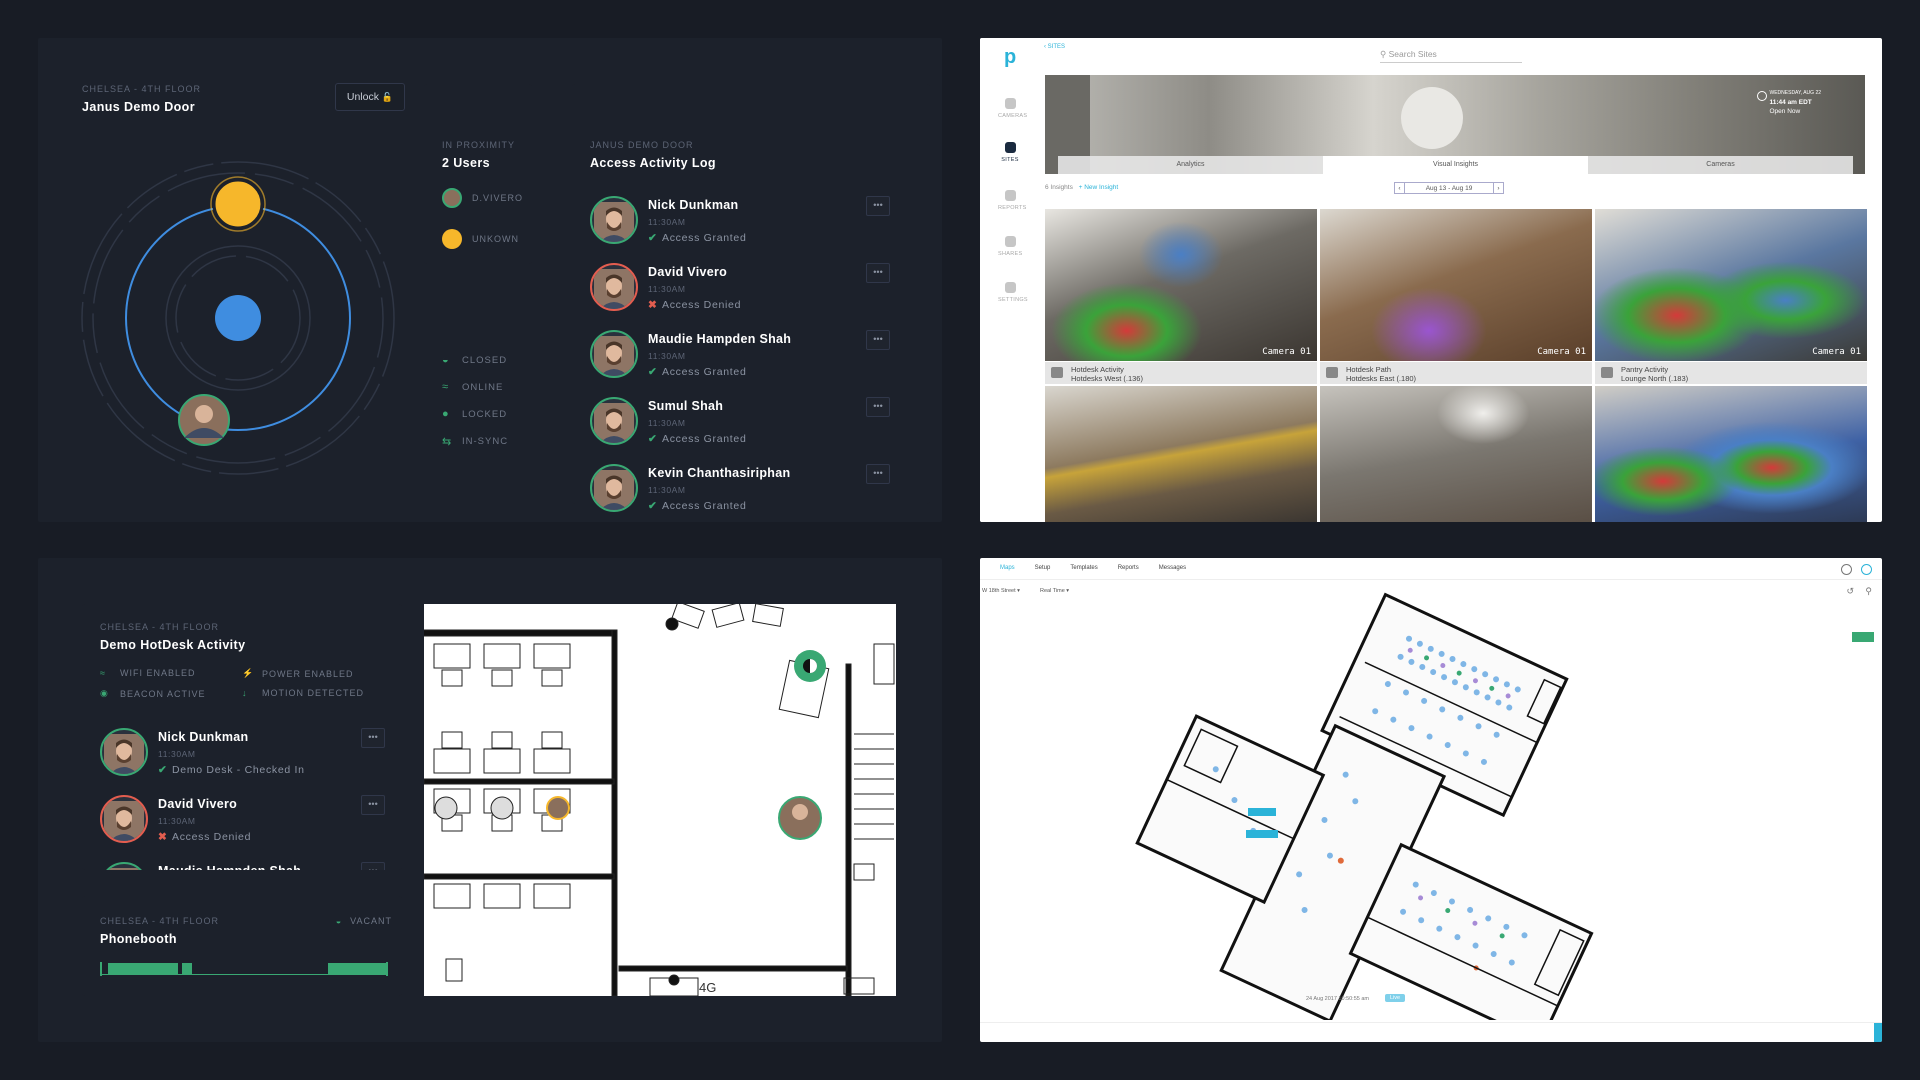 This screenshot has width=1920, height=1080. Describe the element at coordinates (1010, 57) in the screenshot. I see `app-logo: p` at that location.